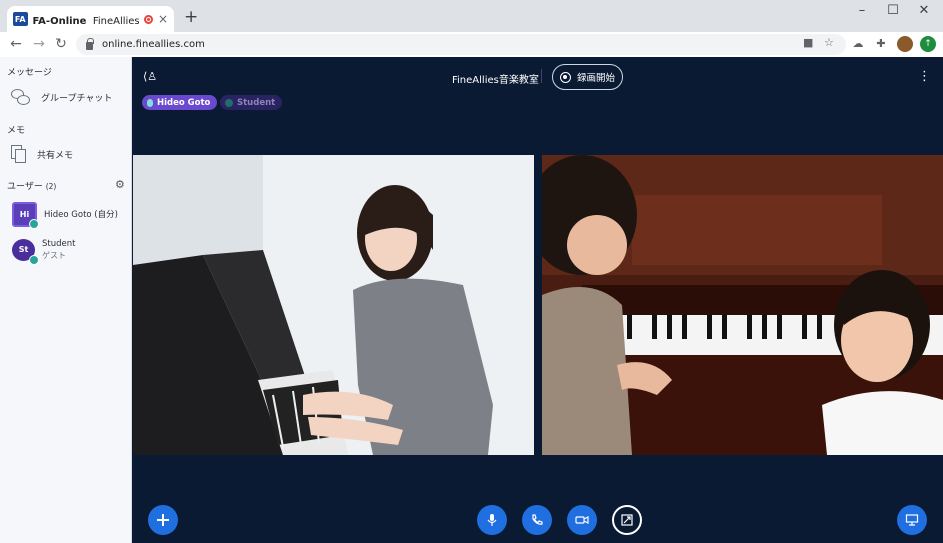  What do you see at coordinates (39, 44) in the screenshot?
I see `forward-icon: →` at bounding box center [39, 44].